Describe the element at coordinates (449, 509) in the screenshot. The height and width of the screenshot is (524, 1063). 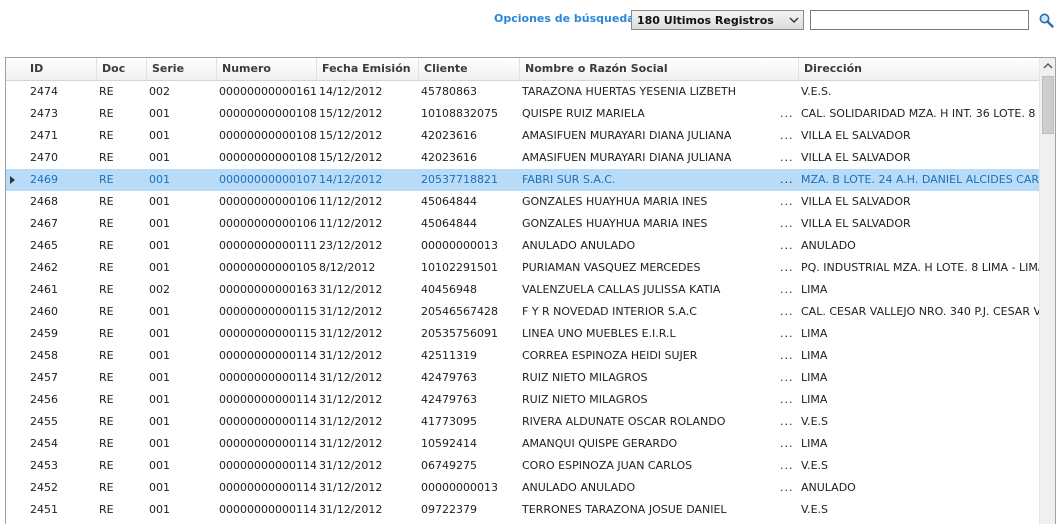
I see `cell-cliente: 09722379` at that location.